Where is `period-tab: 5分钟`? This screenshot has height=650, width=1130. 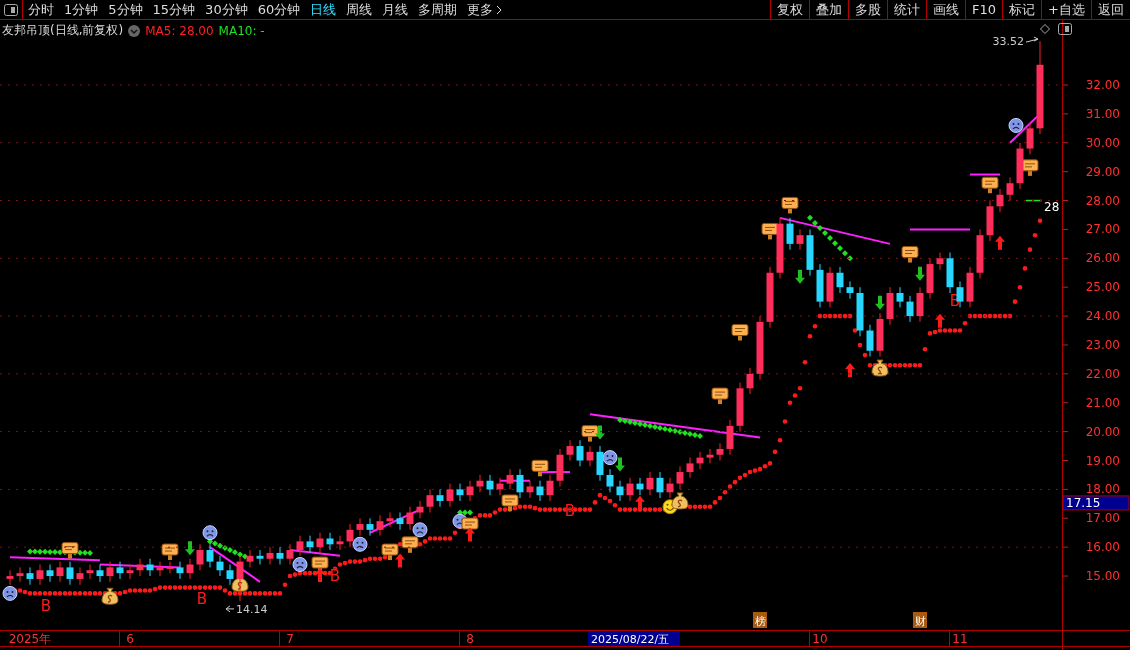 period-tab: 5分钟 is located at coordinates (125, 9).